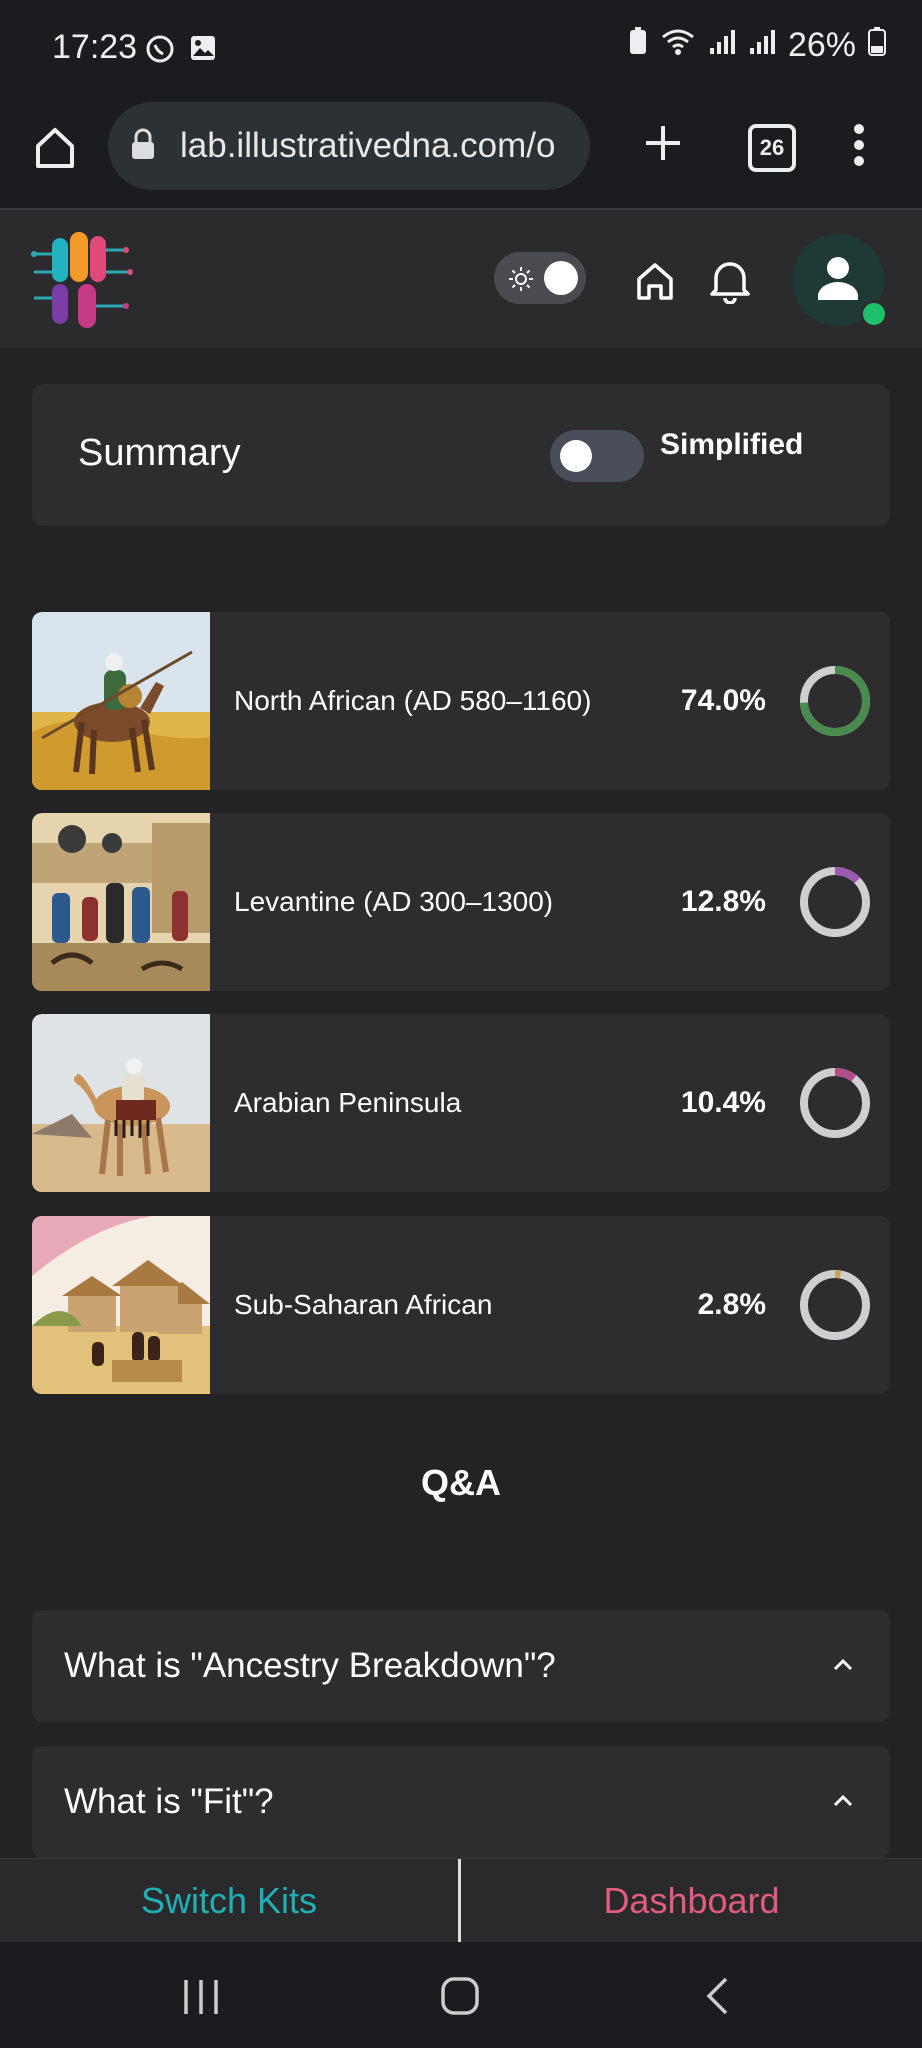  I want to click on lock-icon, so click(143, 144).